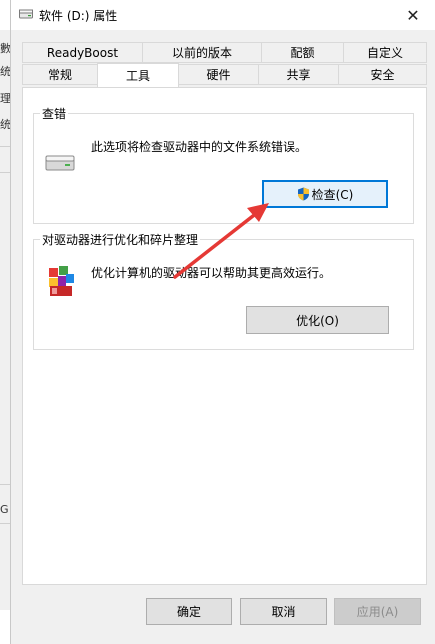 The width and height of the screenshot is (435, 644). I want to click on tab-label: 工具, so click(137, 76).